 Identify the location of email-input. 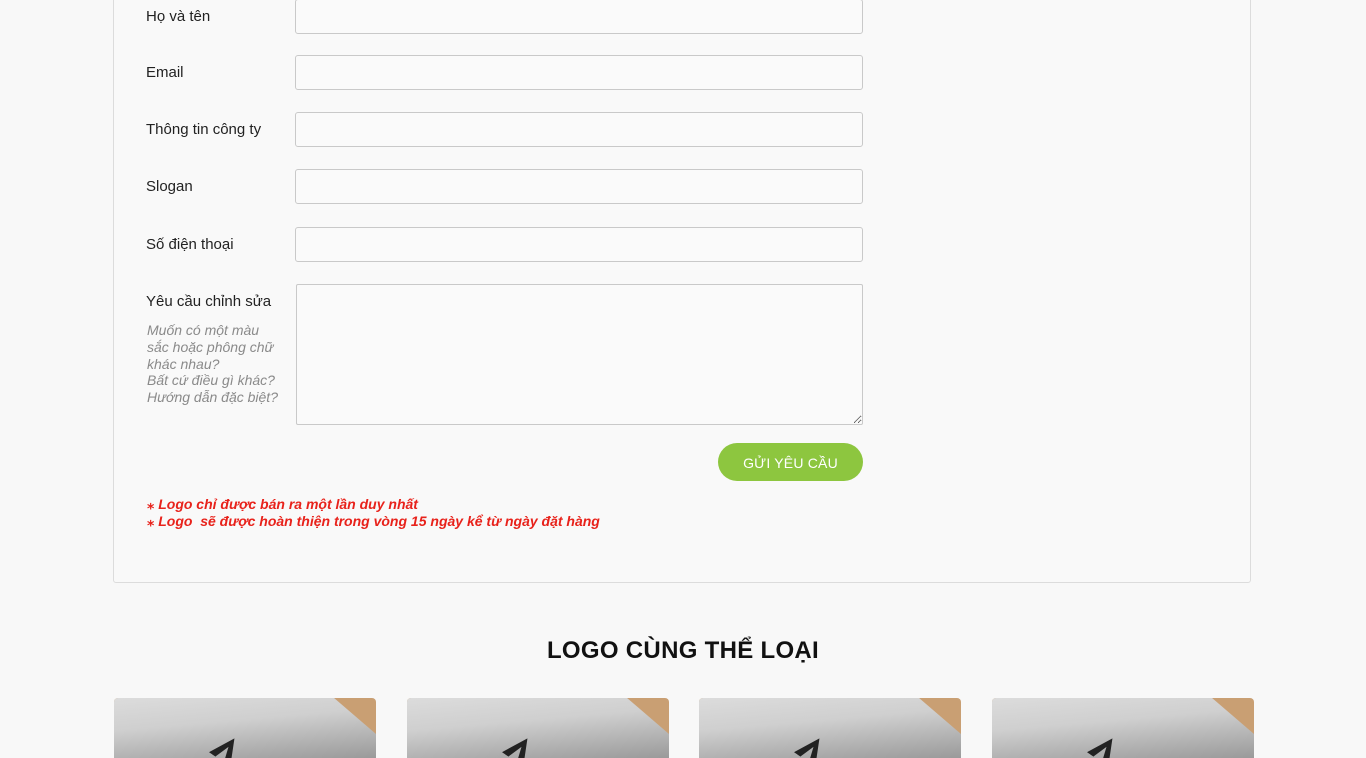
(579, 72).